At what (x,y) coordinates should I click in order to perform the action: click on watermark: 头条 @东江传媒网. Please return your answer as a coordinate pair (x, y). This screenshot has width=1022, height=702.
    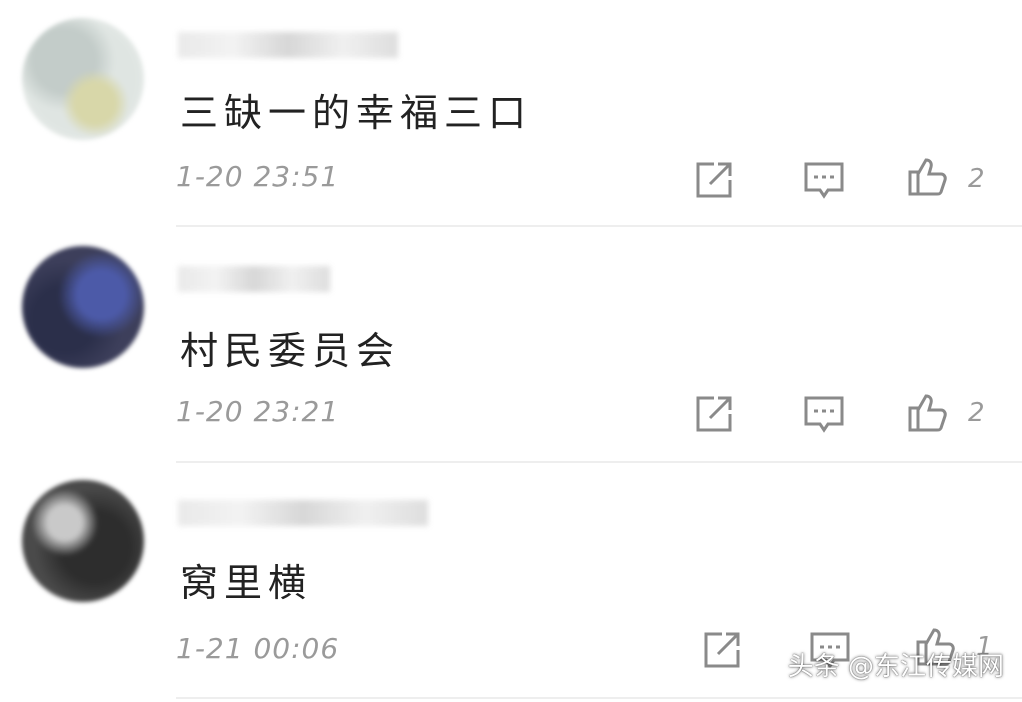
    Looking at the image, I should click on (895, 667).